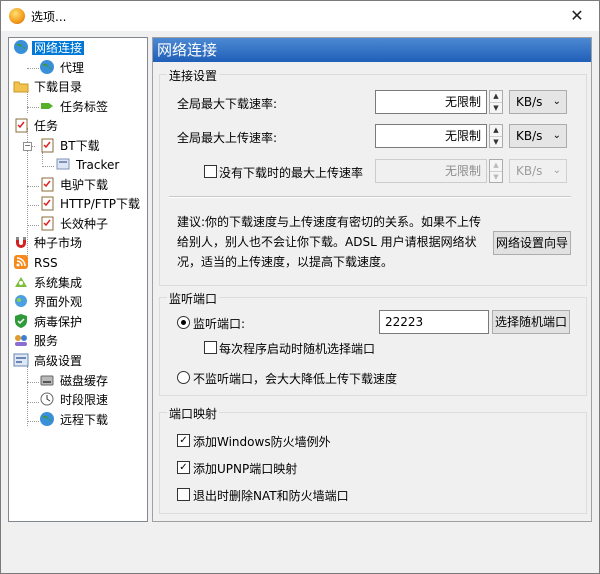  Describe the element at coordinates (431, 102) in the screenshot. I see `max-download-field: 无限制` at that location.